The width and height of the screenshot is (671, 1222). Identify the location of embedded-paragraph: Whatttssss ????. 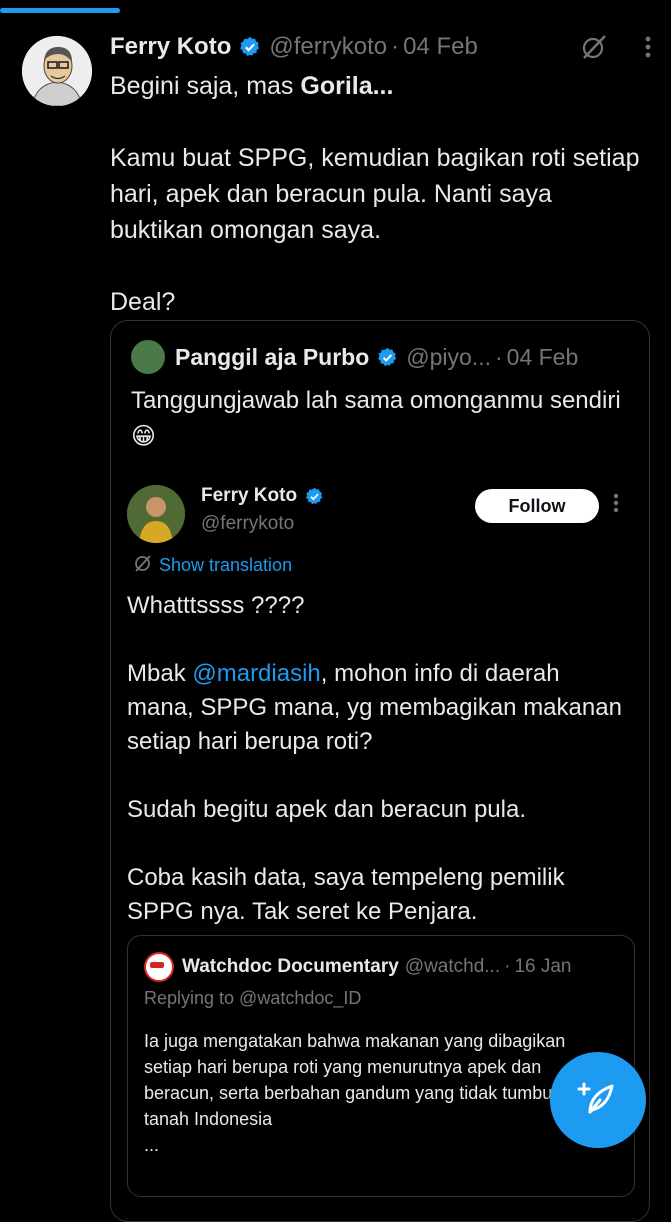
(216, 605).